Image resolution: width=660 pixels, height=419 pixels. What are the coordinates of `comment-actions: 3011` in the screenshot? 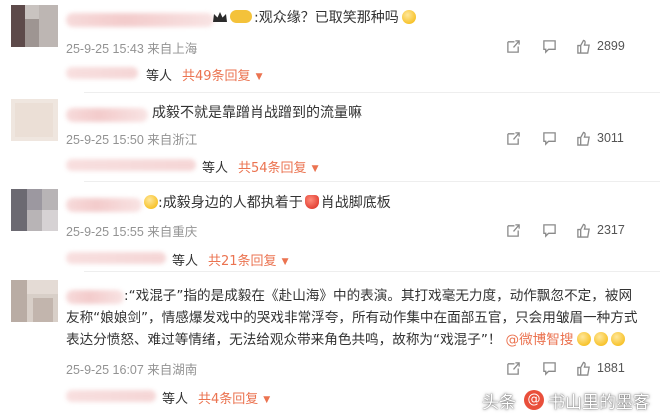 It's located at (576, 138).